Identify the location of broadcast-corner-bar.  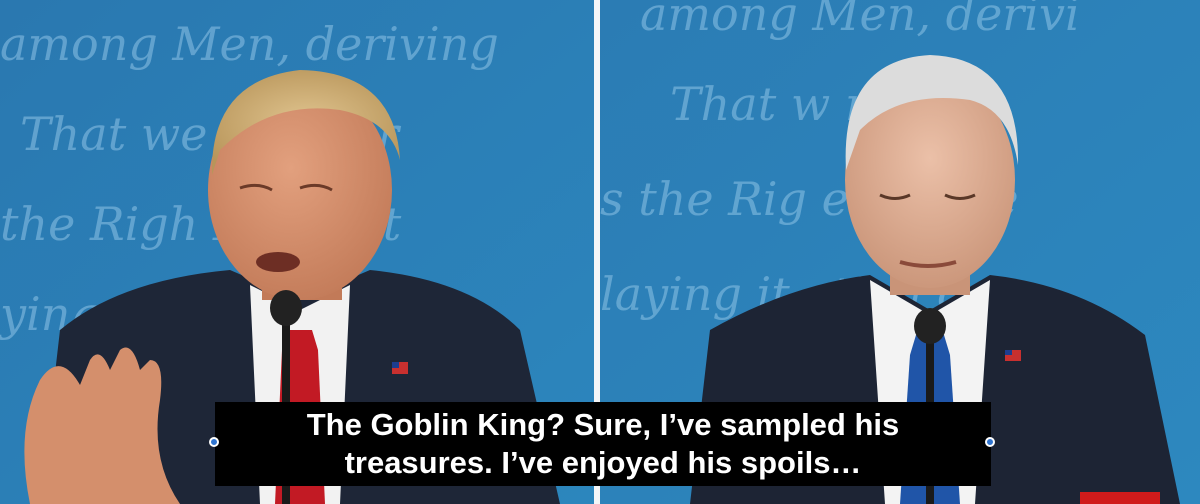
(1120, 498).